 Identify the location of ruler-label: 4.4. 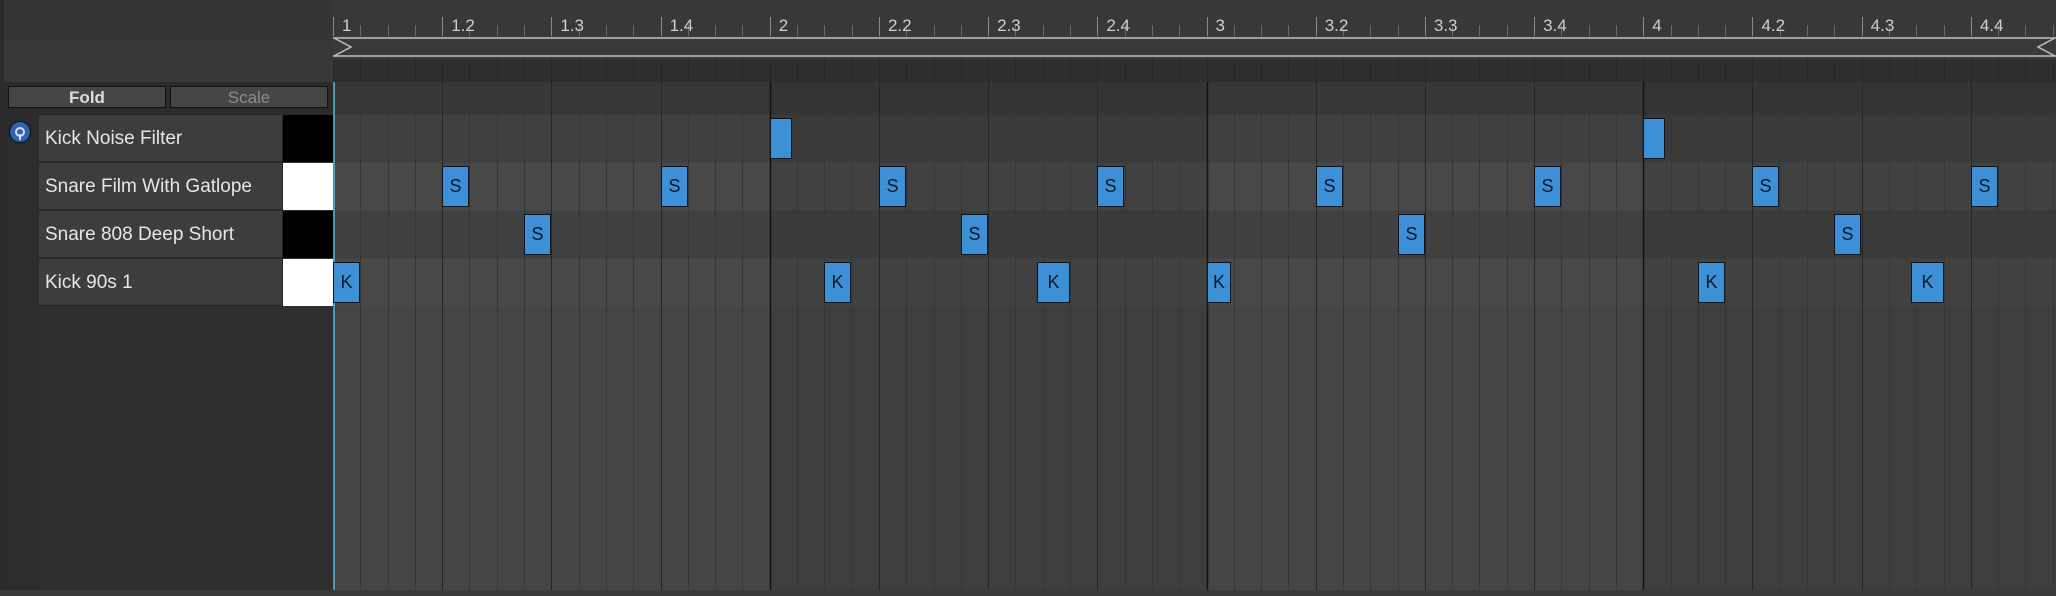
(1992, 25).